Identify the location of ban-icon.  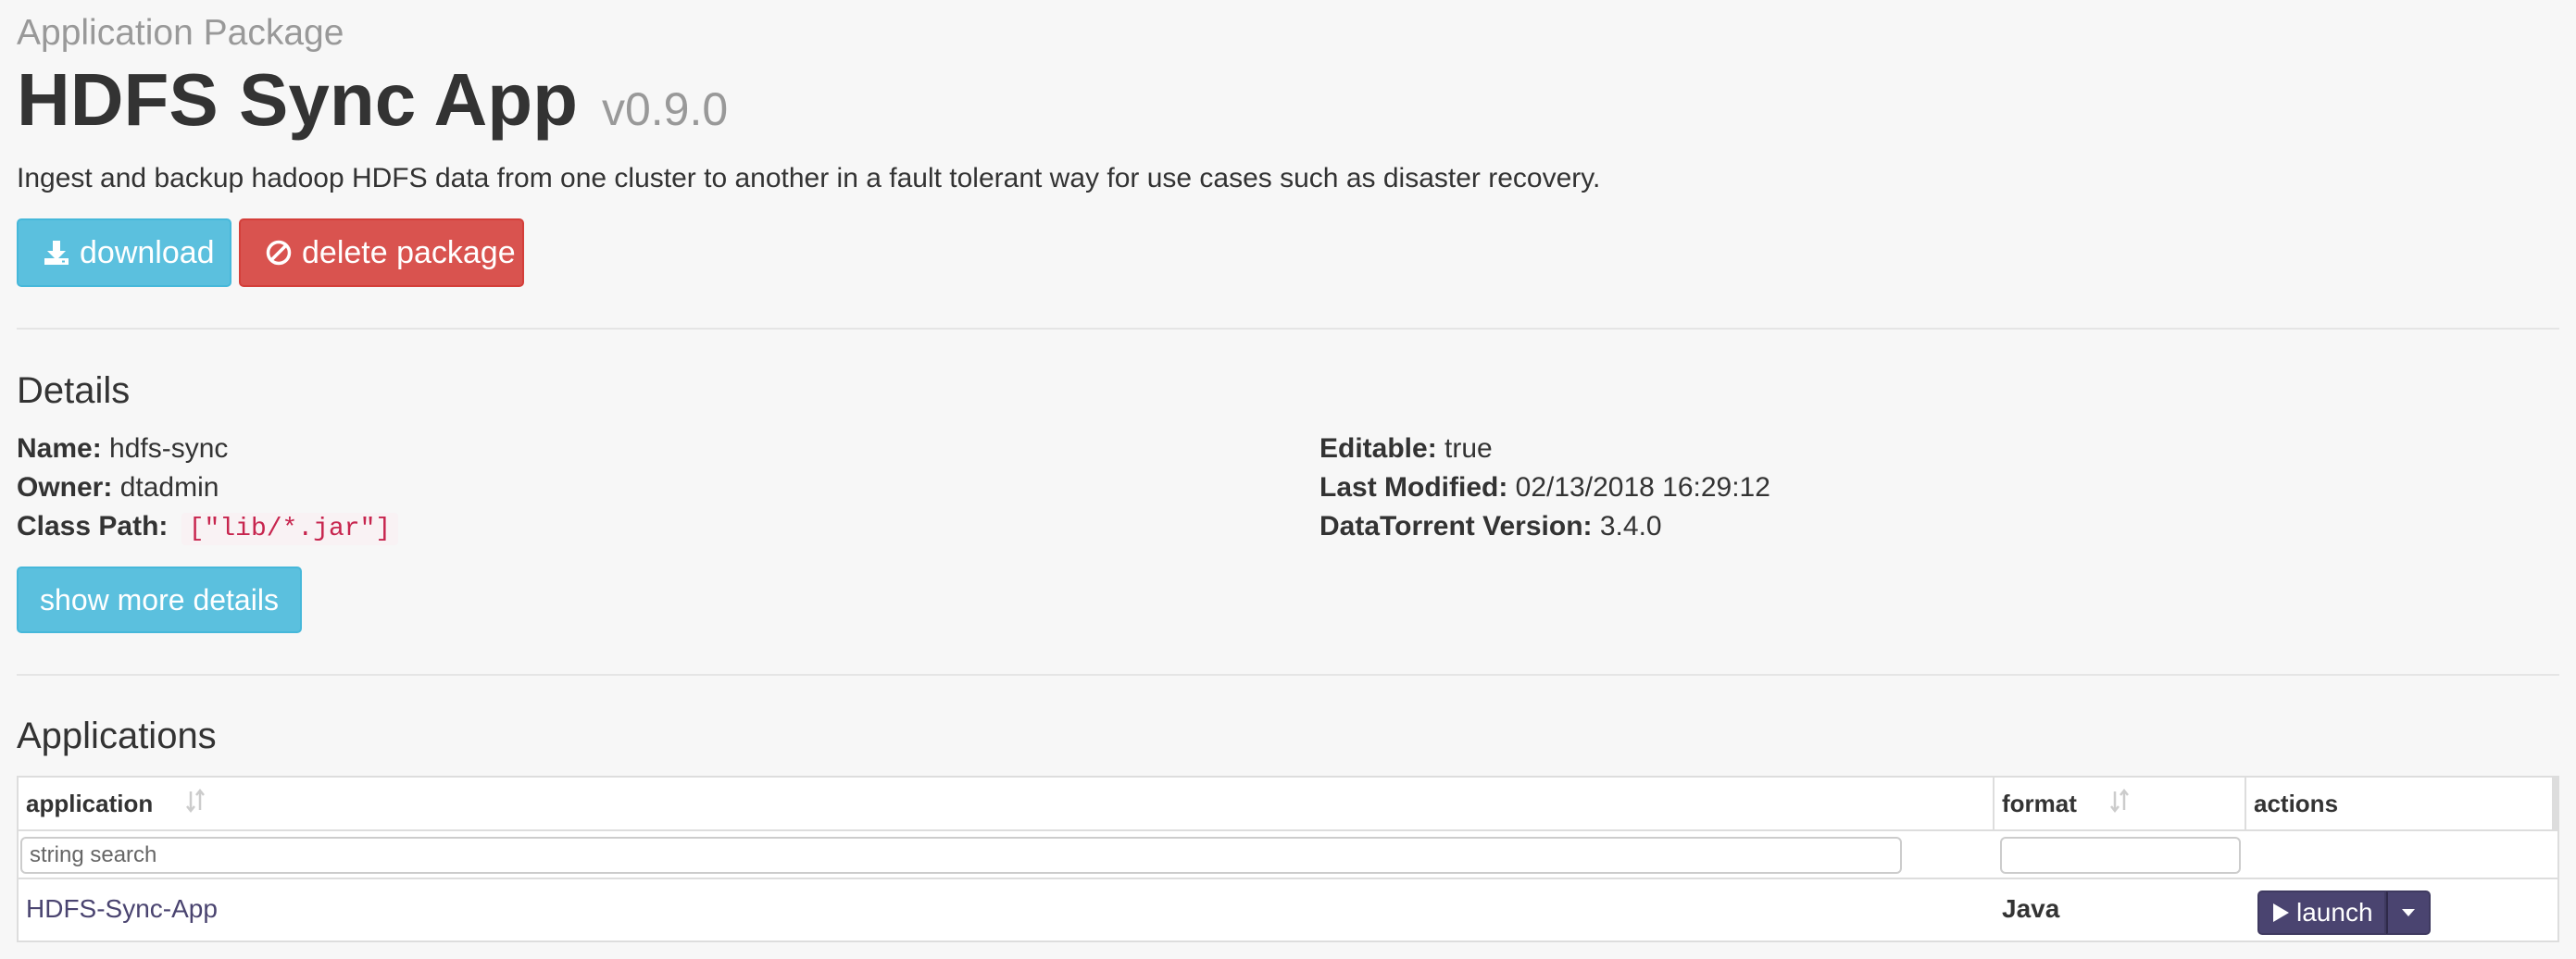
(279, 253).